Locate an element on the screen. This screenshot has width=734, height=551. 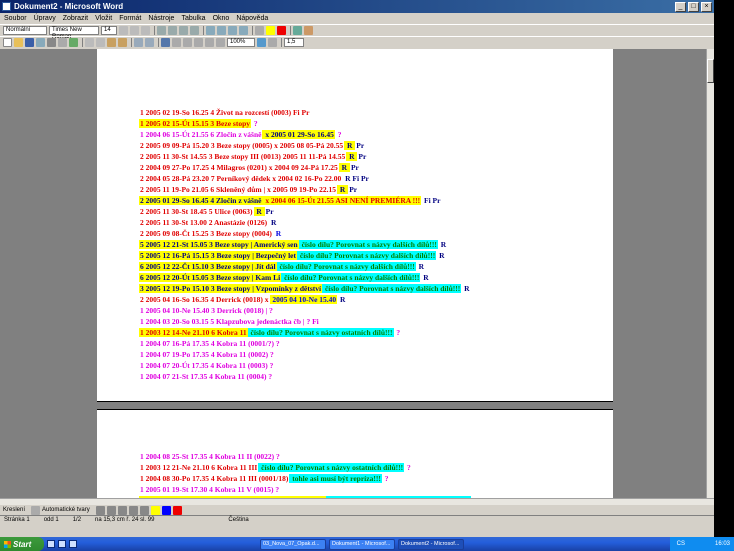
bold-icon is located at coordinates (123, 30).